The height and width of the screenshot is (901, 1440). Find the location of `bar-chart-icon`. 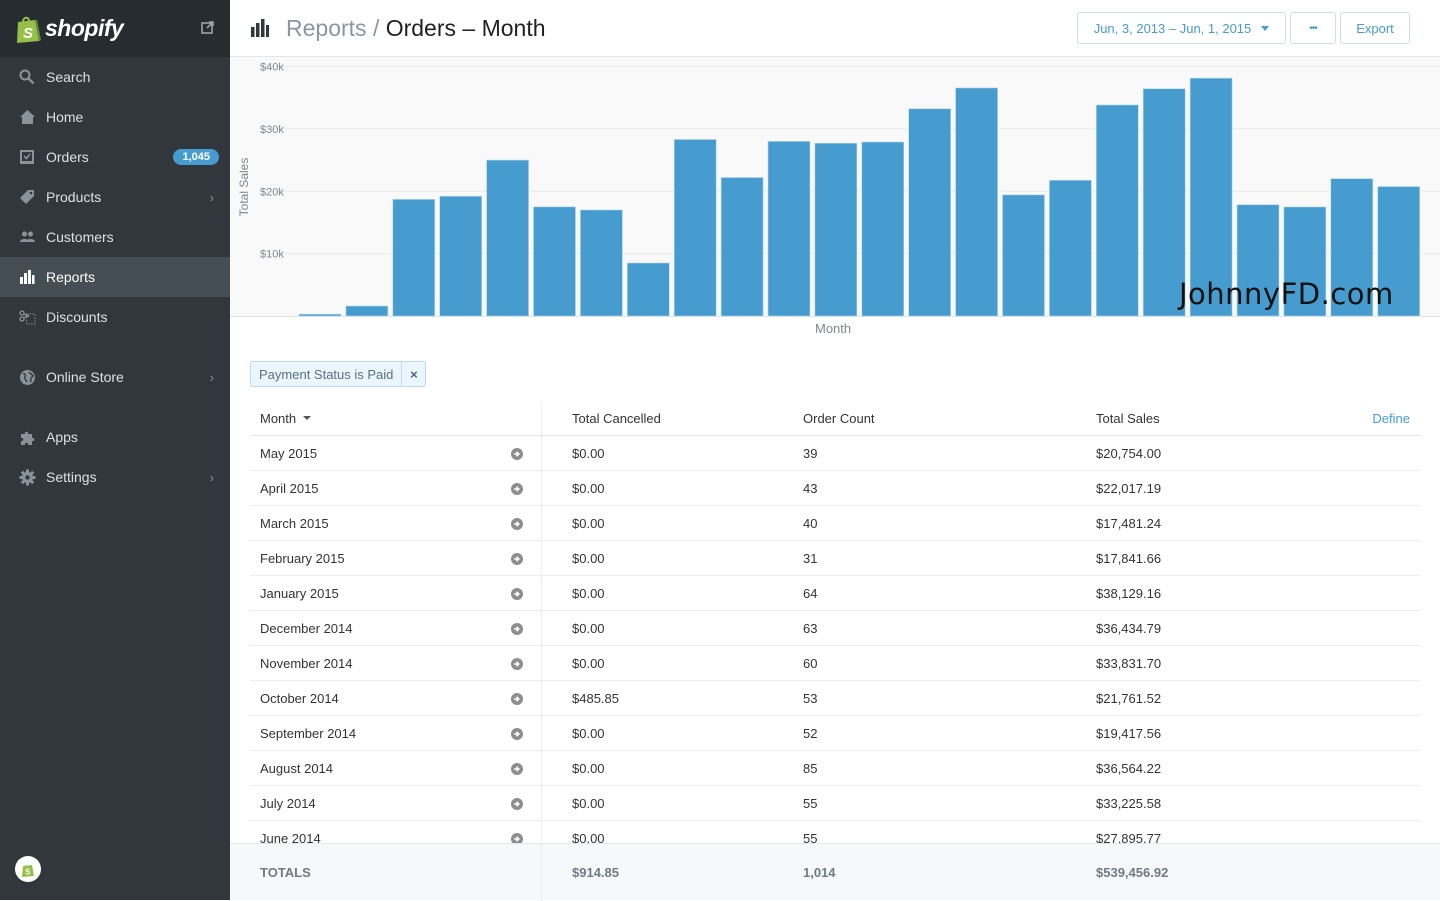

bar-chart-icon is located at coordinates (260, 28).